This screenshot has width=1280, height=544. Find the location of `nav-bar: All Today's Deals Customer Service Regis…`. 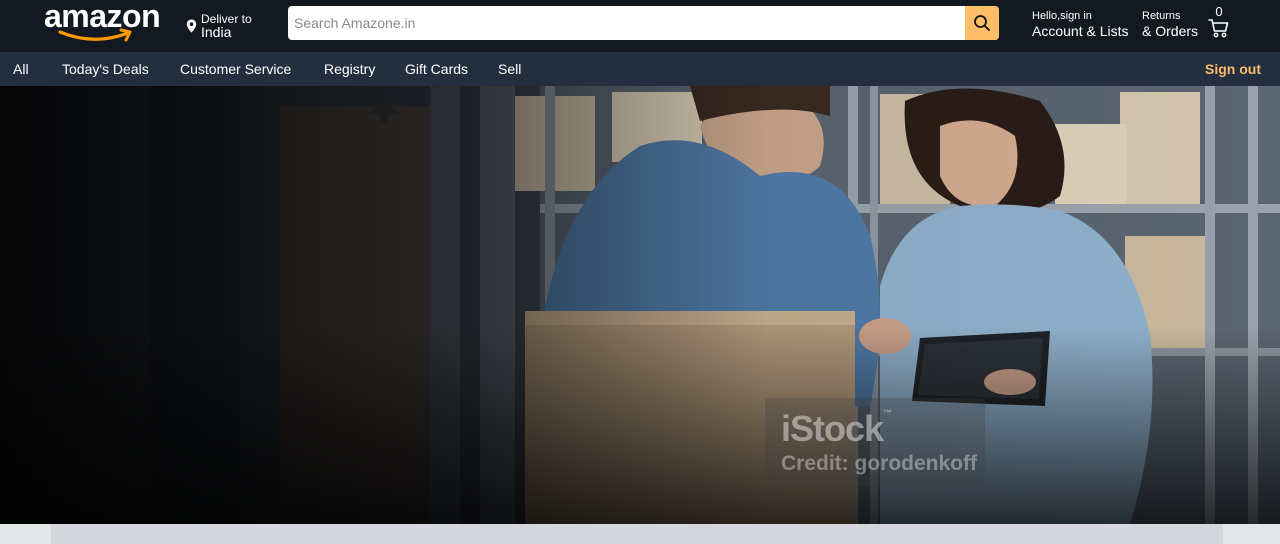

nav-bar: All Today's Deals Customer Service Regis… is located at coordinates (640, 69).